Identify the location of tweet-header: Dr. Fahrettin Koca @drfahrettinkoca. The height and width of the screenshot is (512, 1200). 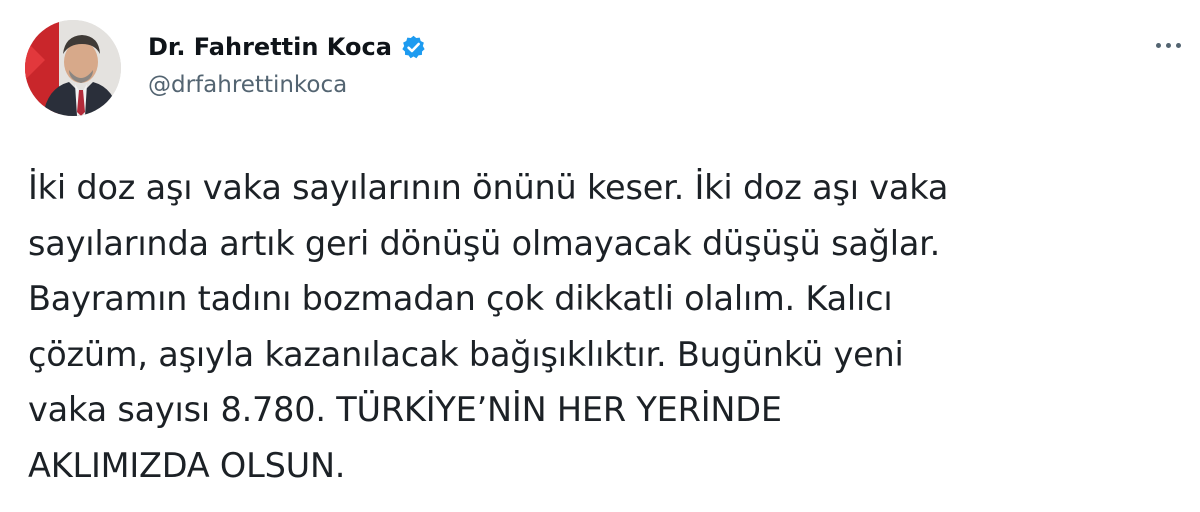
(287, 64).